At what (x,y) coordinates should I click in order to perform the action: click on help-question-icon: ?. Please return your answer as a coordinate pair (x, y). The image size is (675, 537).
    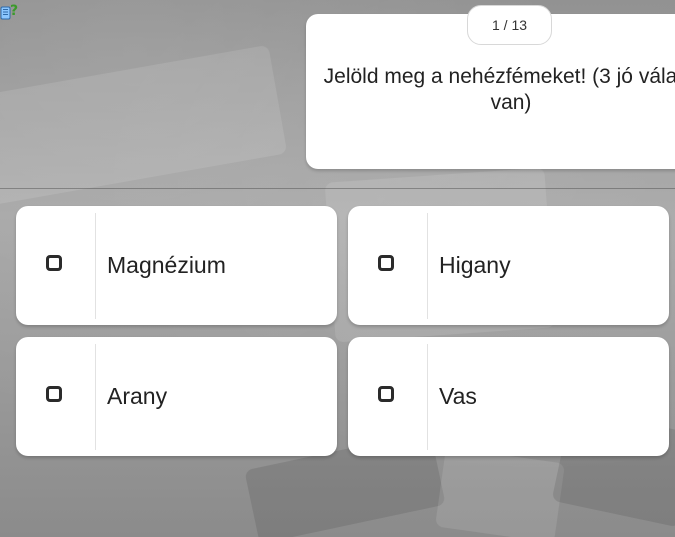
    Looking at the image, I should click on (11, 11).